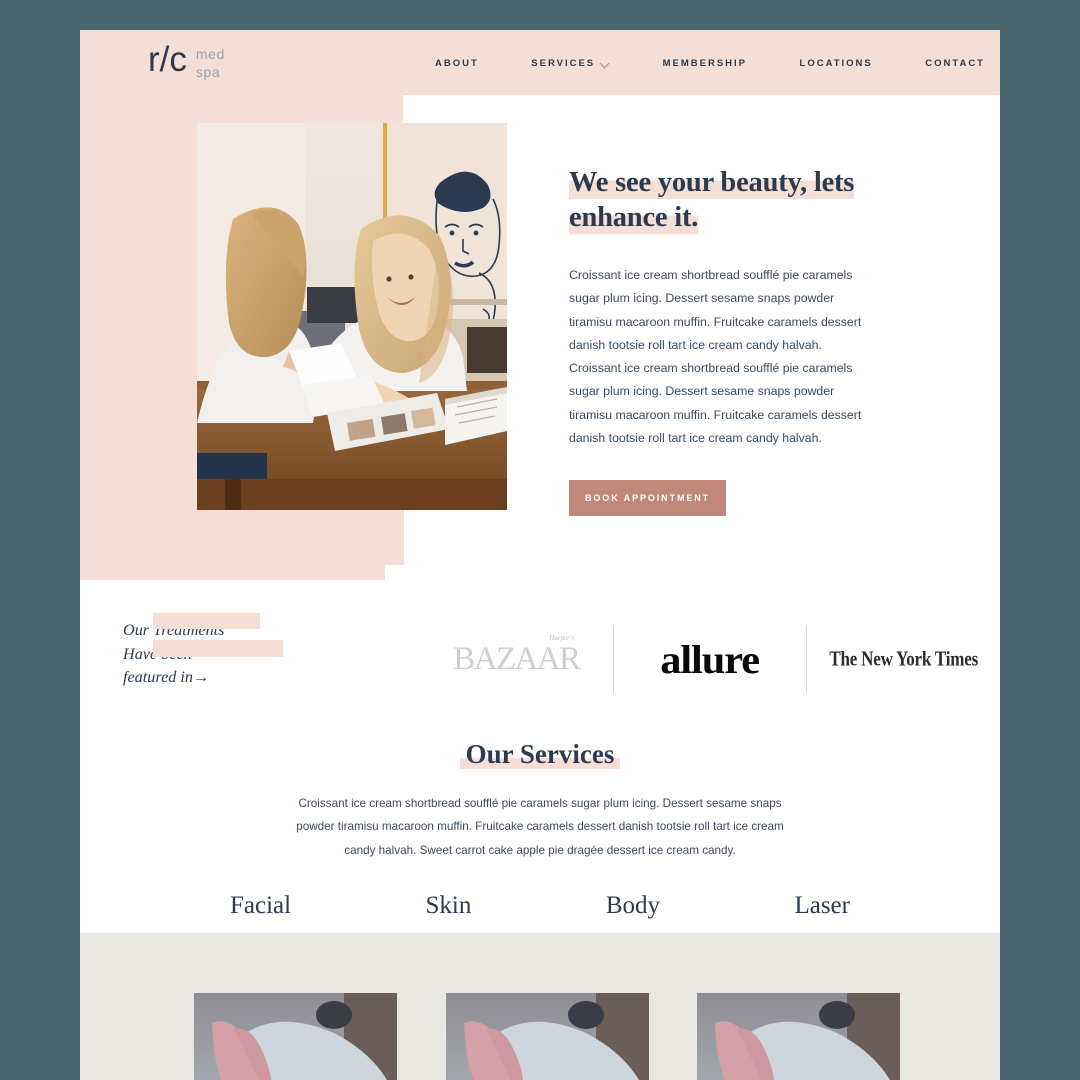 The image size is (1080, 1080). Describe the element at coordinates (540, 906) in the screenshot. I see `services-tabs: Facial Skin Body Laser` at that location.